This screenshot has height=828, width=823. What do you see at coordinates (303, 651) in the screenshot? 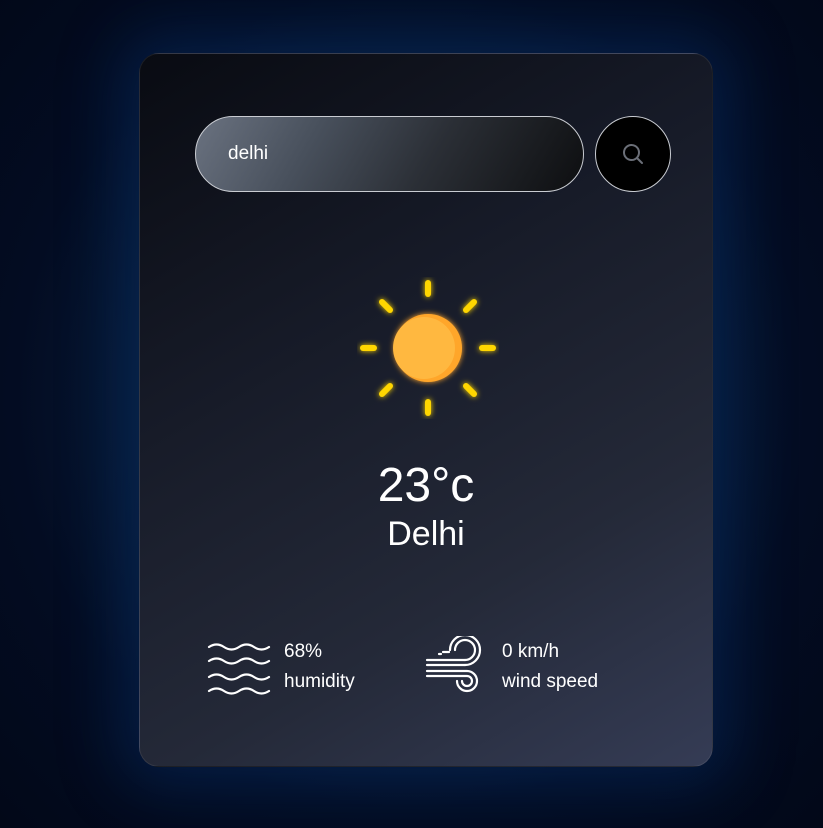
I see `humidity-value: 68%` at bounding box center [303, 651].